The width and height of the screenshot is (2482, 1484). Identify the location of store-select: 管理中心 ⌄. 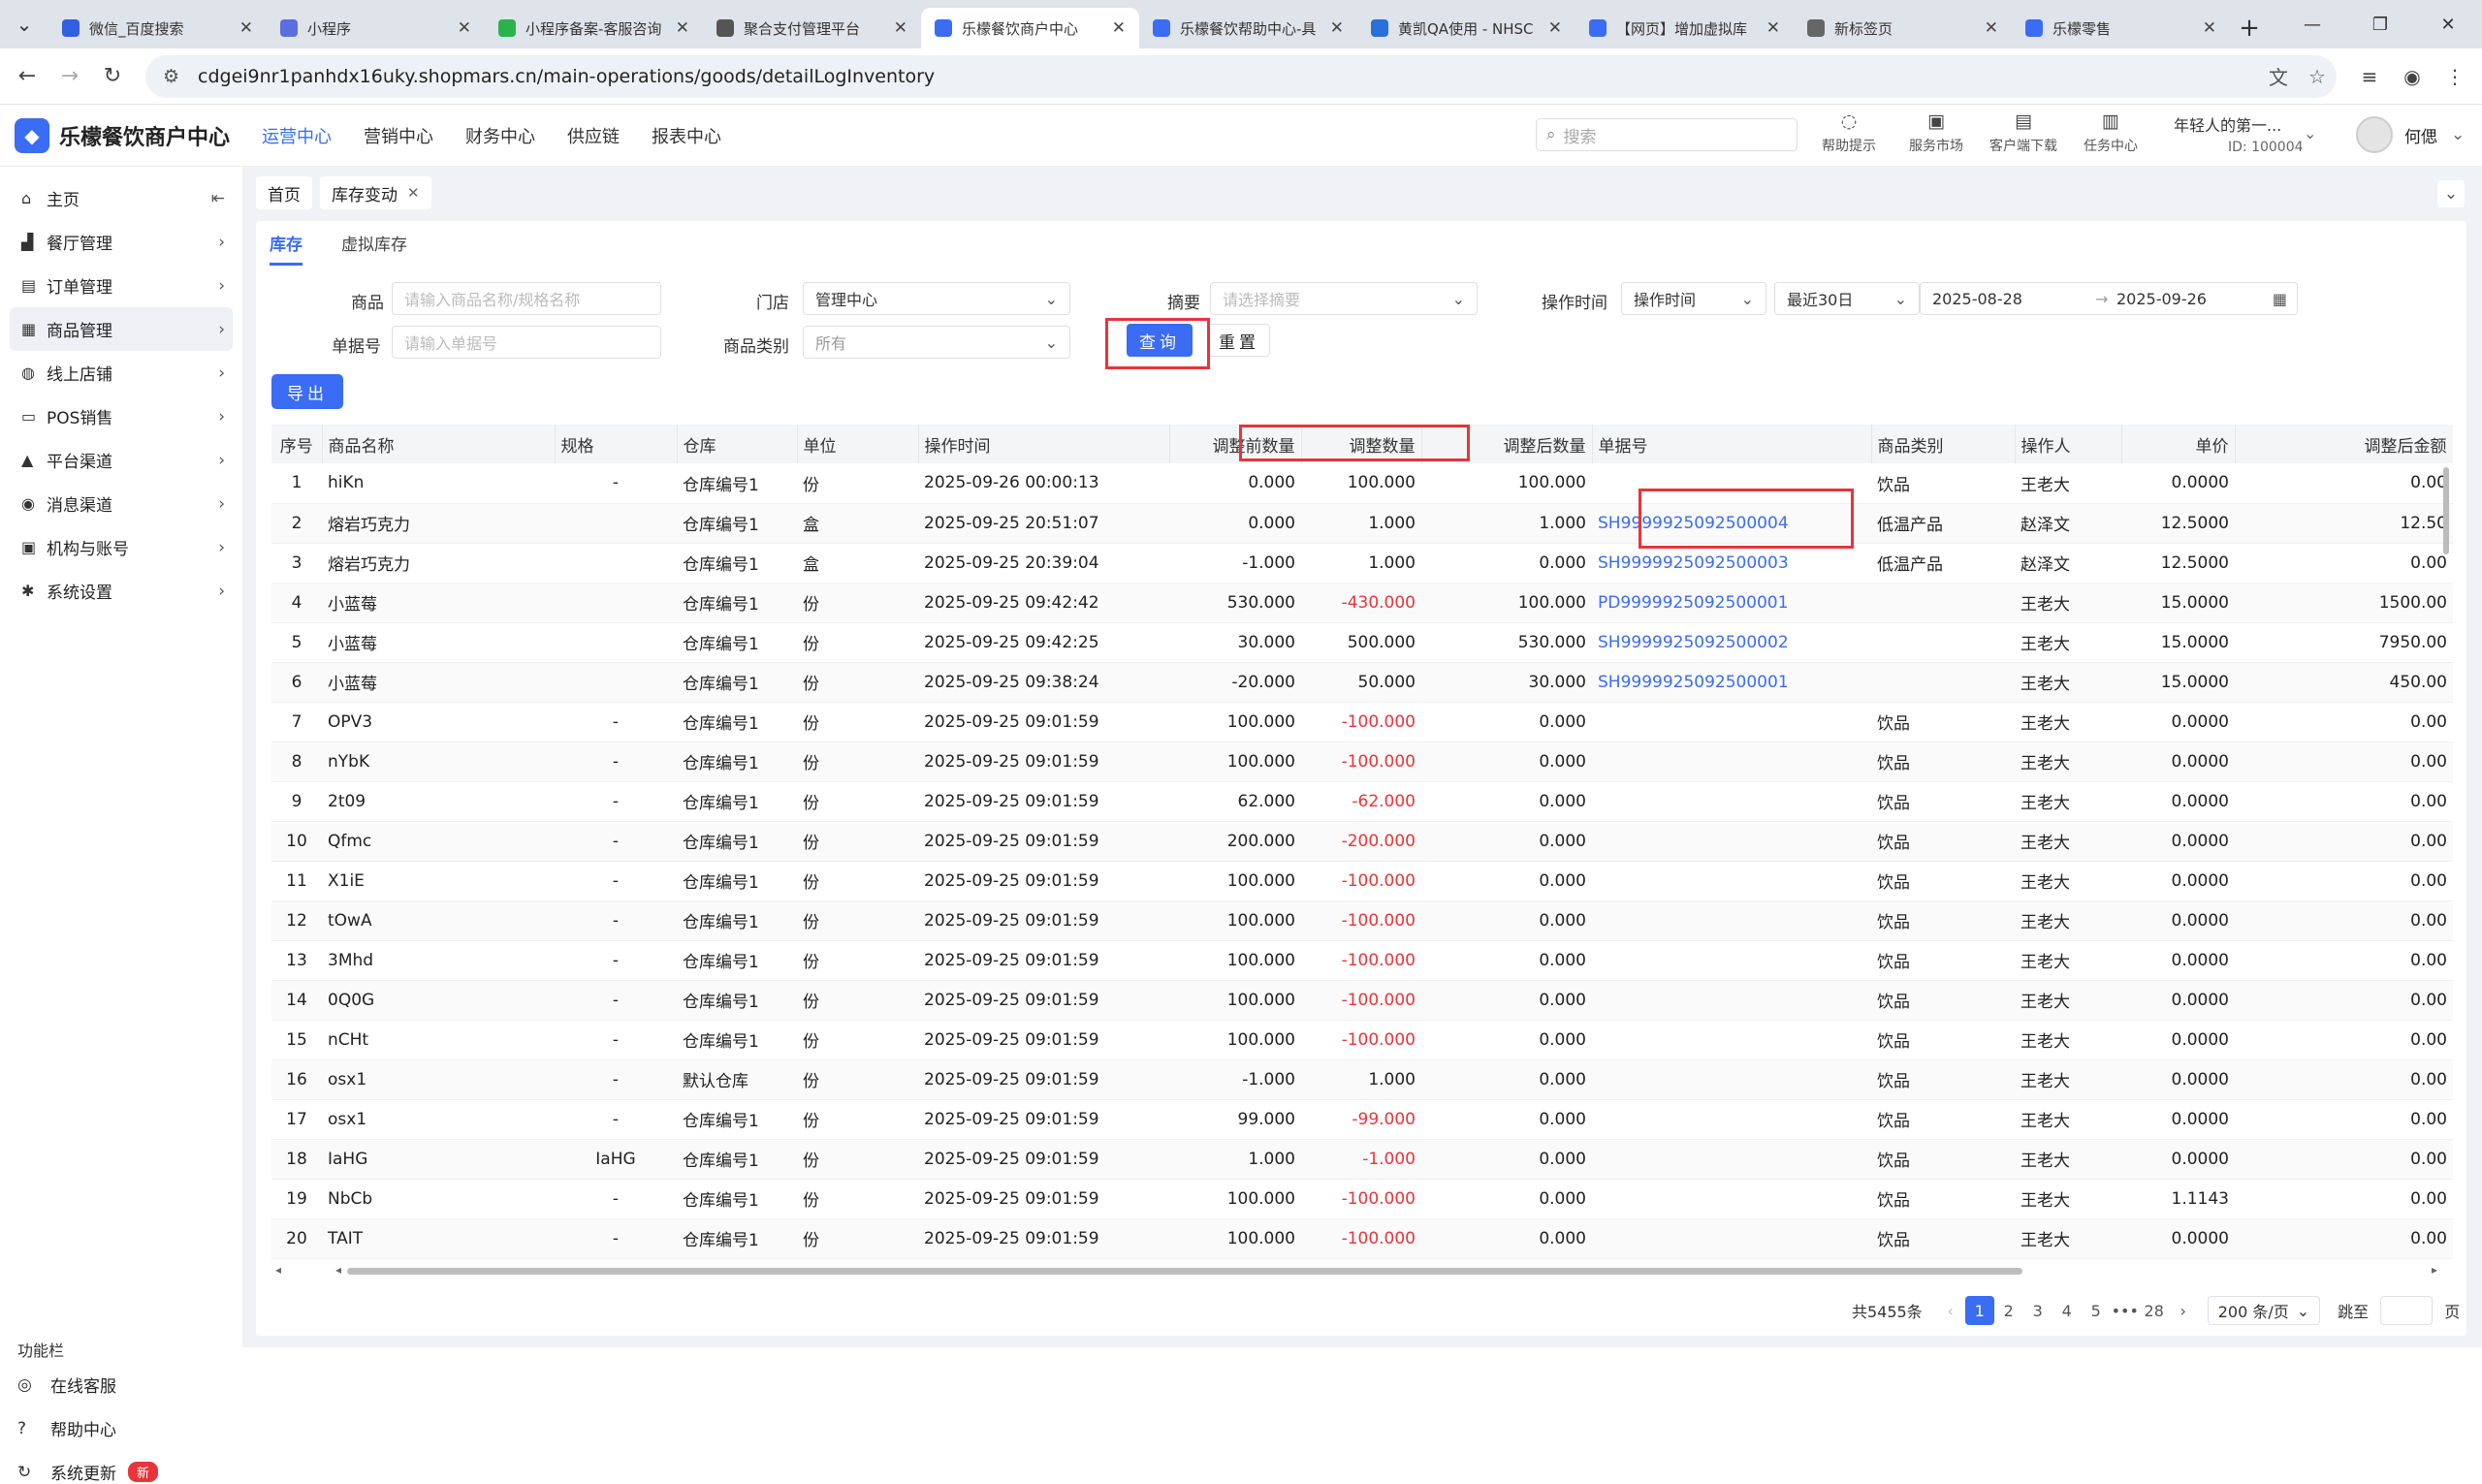
(936, 298).